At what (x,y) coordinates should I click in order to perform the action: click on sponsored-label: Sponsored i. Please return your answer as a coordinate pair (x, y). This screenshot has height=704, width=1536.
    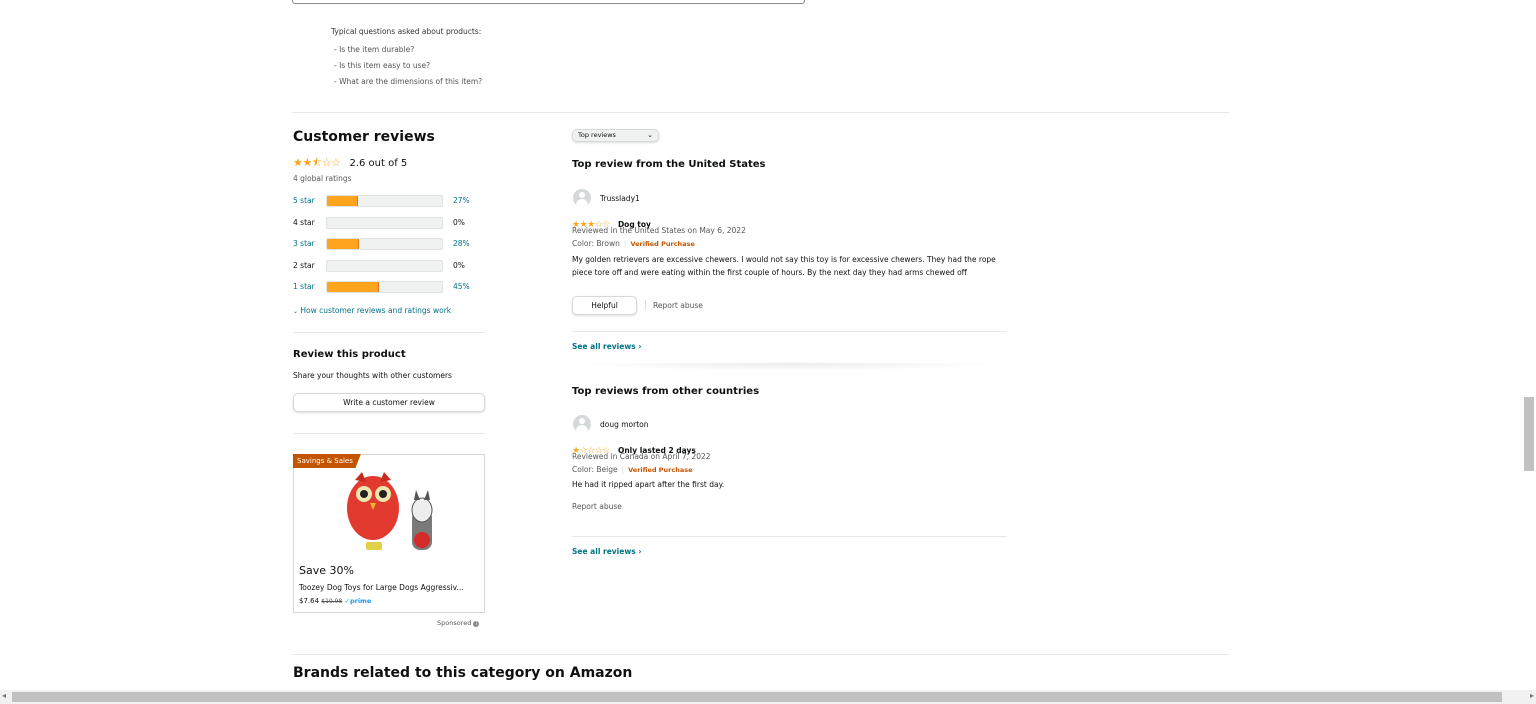
    Looking at the image, I should click on (458, 623).